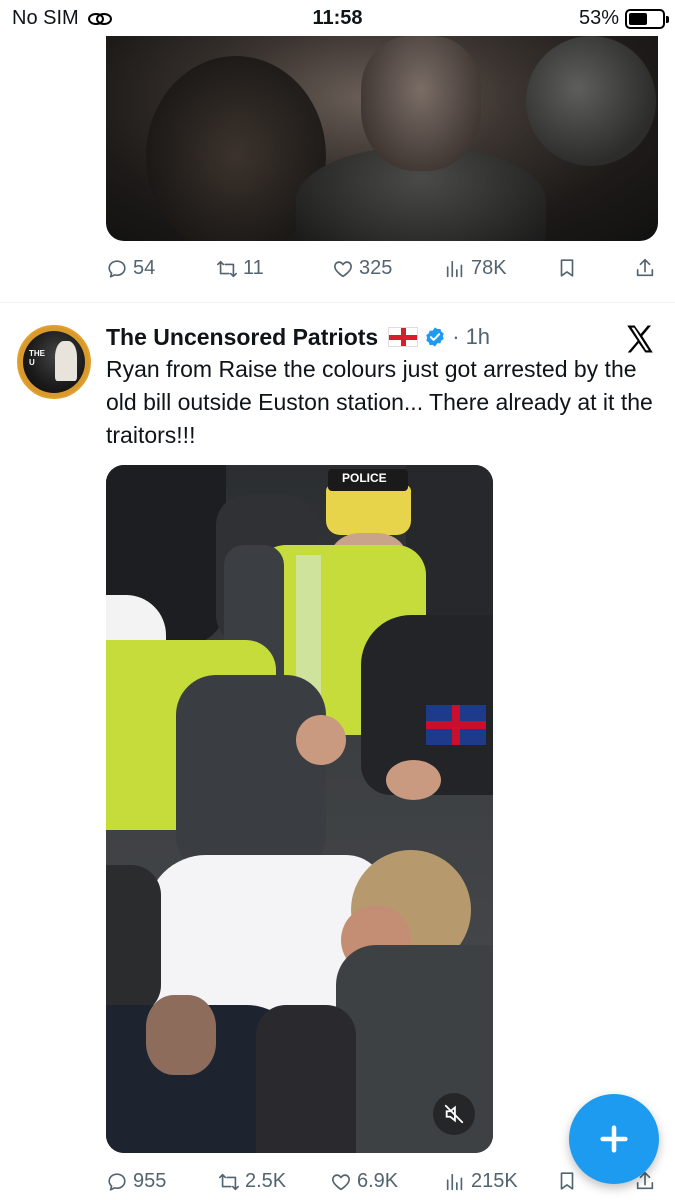  I want to click on tweet1-share-button, so click(645, 268).